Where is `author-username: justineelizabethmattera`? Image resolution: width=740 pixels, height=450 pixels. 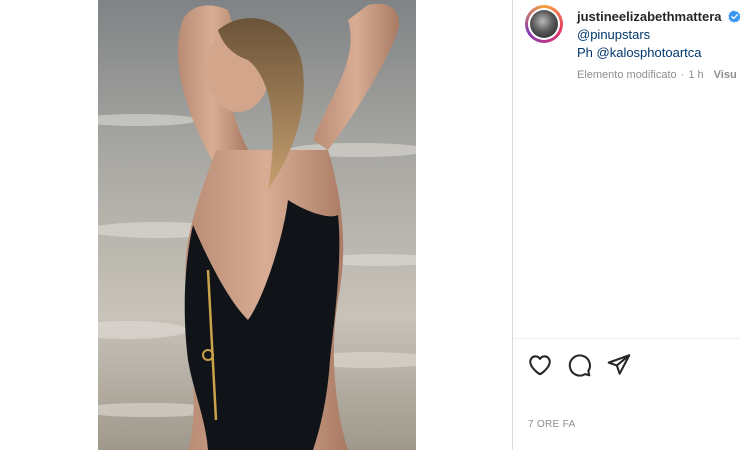 author-username: justineelizabethmattera is located at coordinates (649, 16).